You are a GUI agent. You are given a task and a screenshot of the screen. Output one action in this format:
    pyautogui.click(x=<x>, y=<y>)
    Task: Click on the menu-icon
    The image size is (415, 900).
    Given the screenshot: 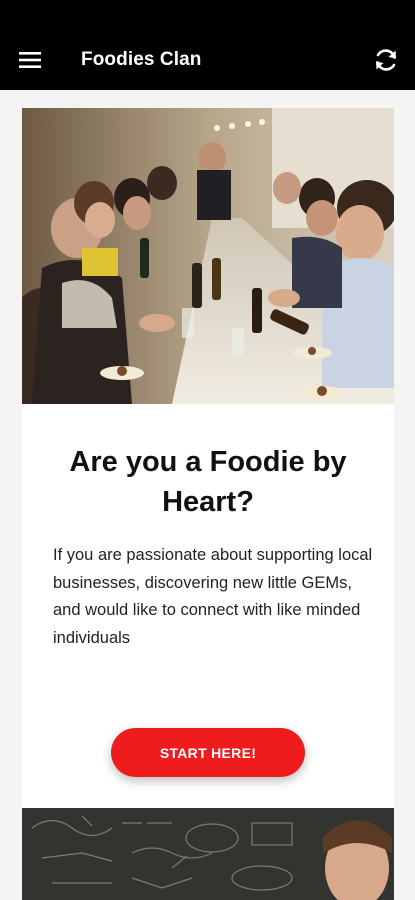 What is the action you would take?
    pyautogui.click(x=30, y=60)
    